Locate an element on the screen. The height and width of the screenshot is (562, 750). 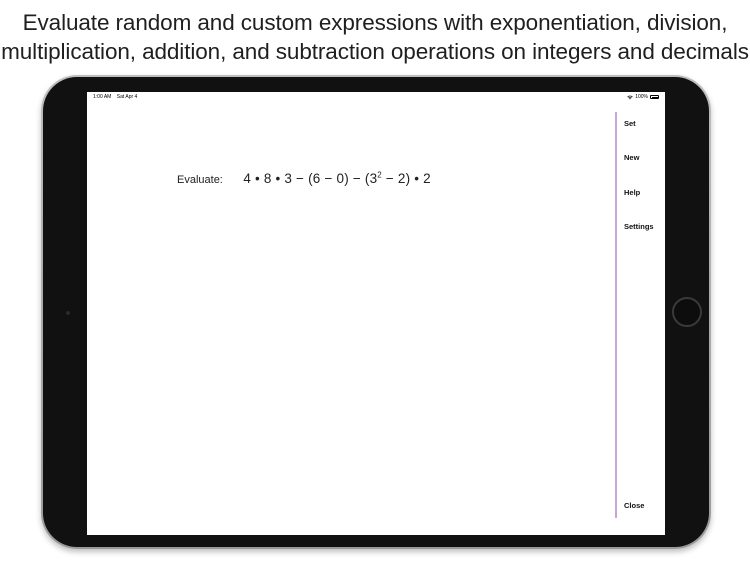
home-button is located at coordinates (687, 312).